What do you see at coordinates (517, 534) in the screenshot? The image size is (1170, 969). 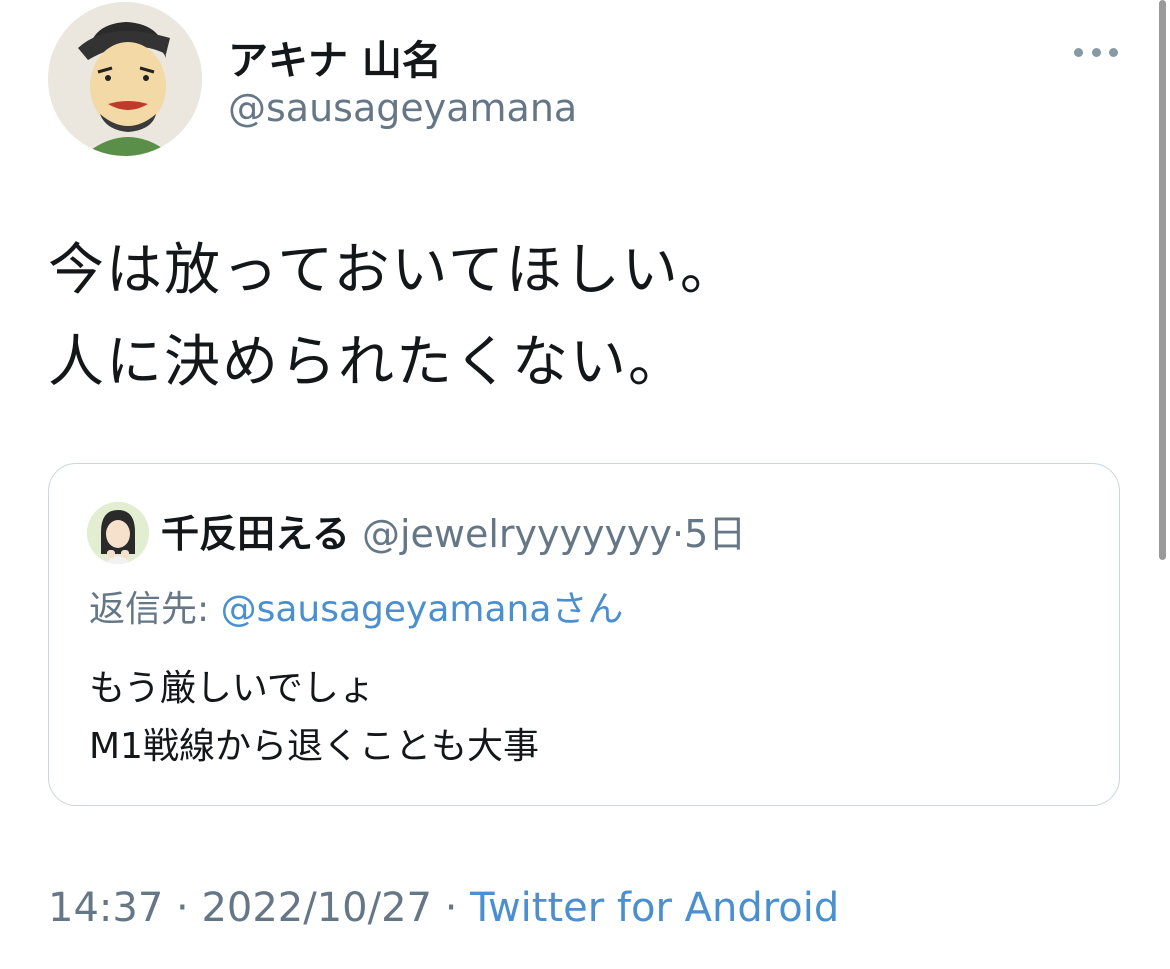 I see `quoted-handle: @jewelryyyyyyy` at bounding box center [517, 534].